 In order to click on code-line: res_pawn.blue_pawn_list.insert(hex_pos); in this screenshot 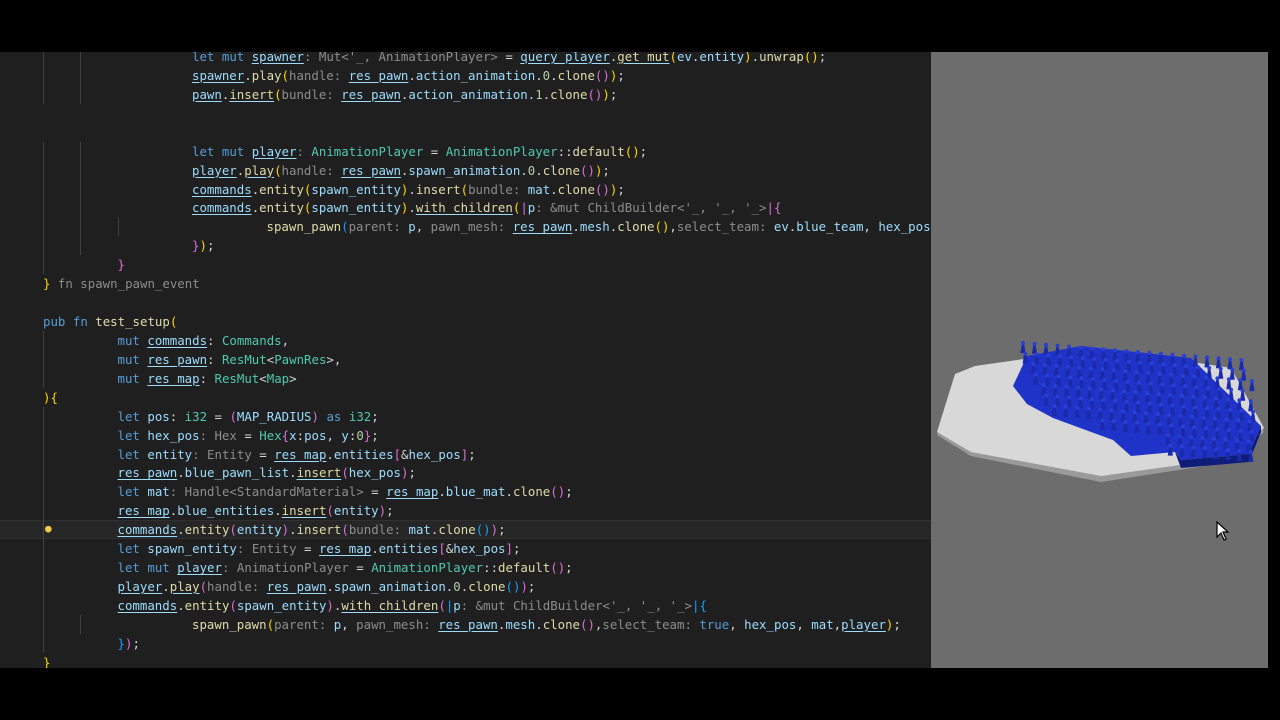, I will do `click(465, 473)`.